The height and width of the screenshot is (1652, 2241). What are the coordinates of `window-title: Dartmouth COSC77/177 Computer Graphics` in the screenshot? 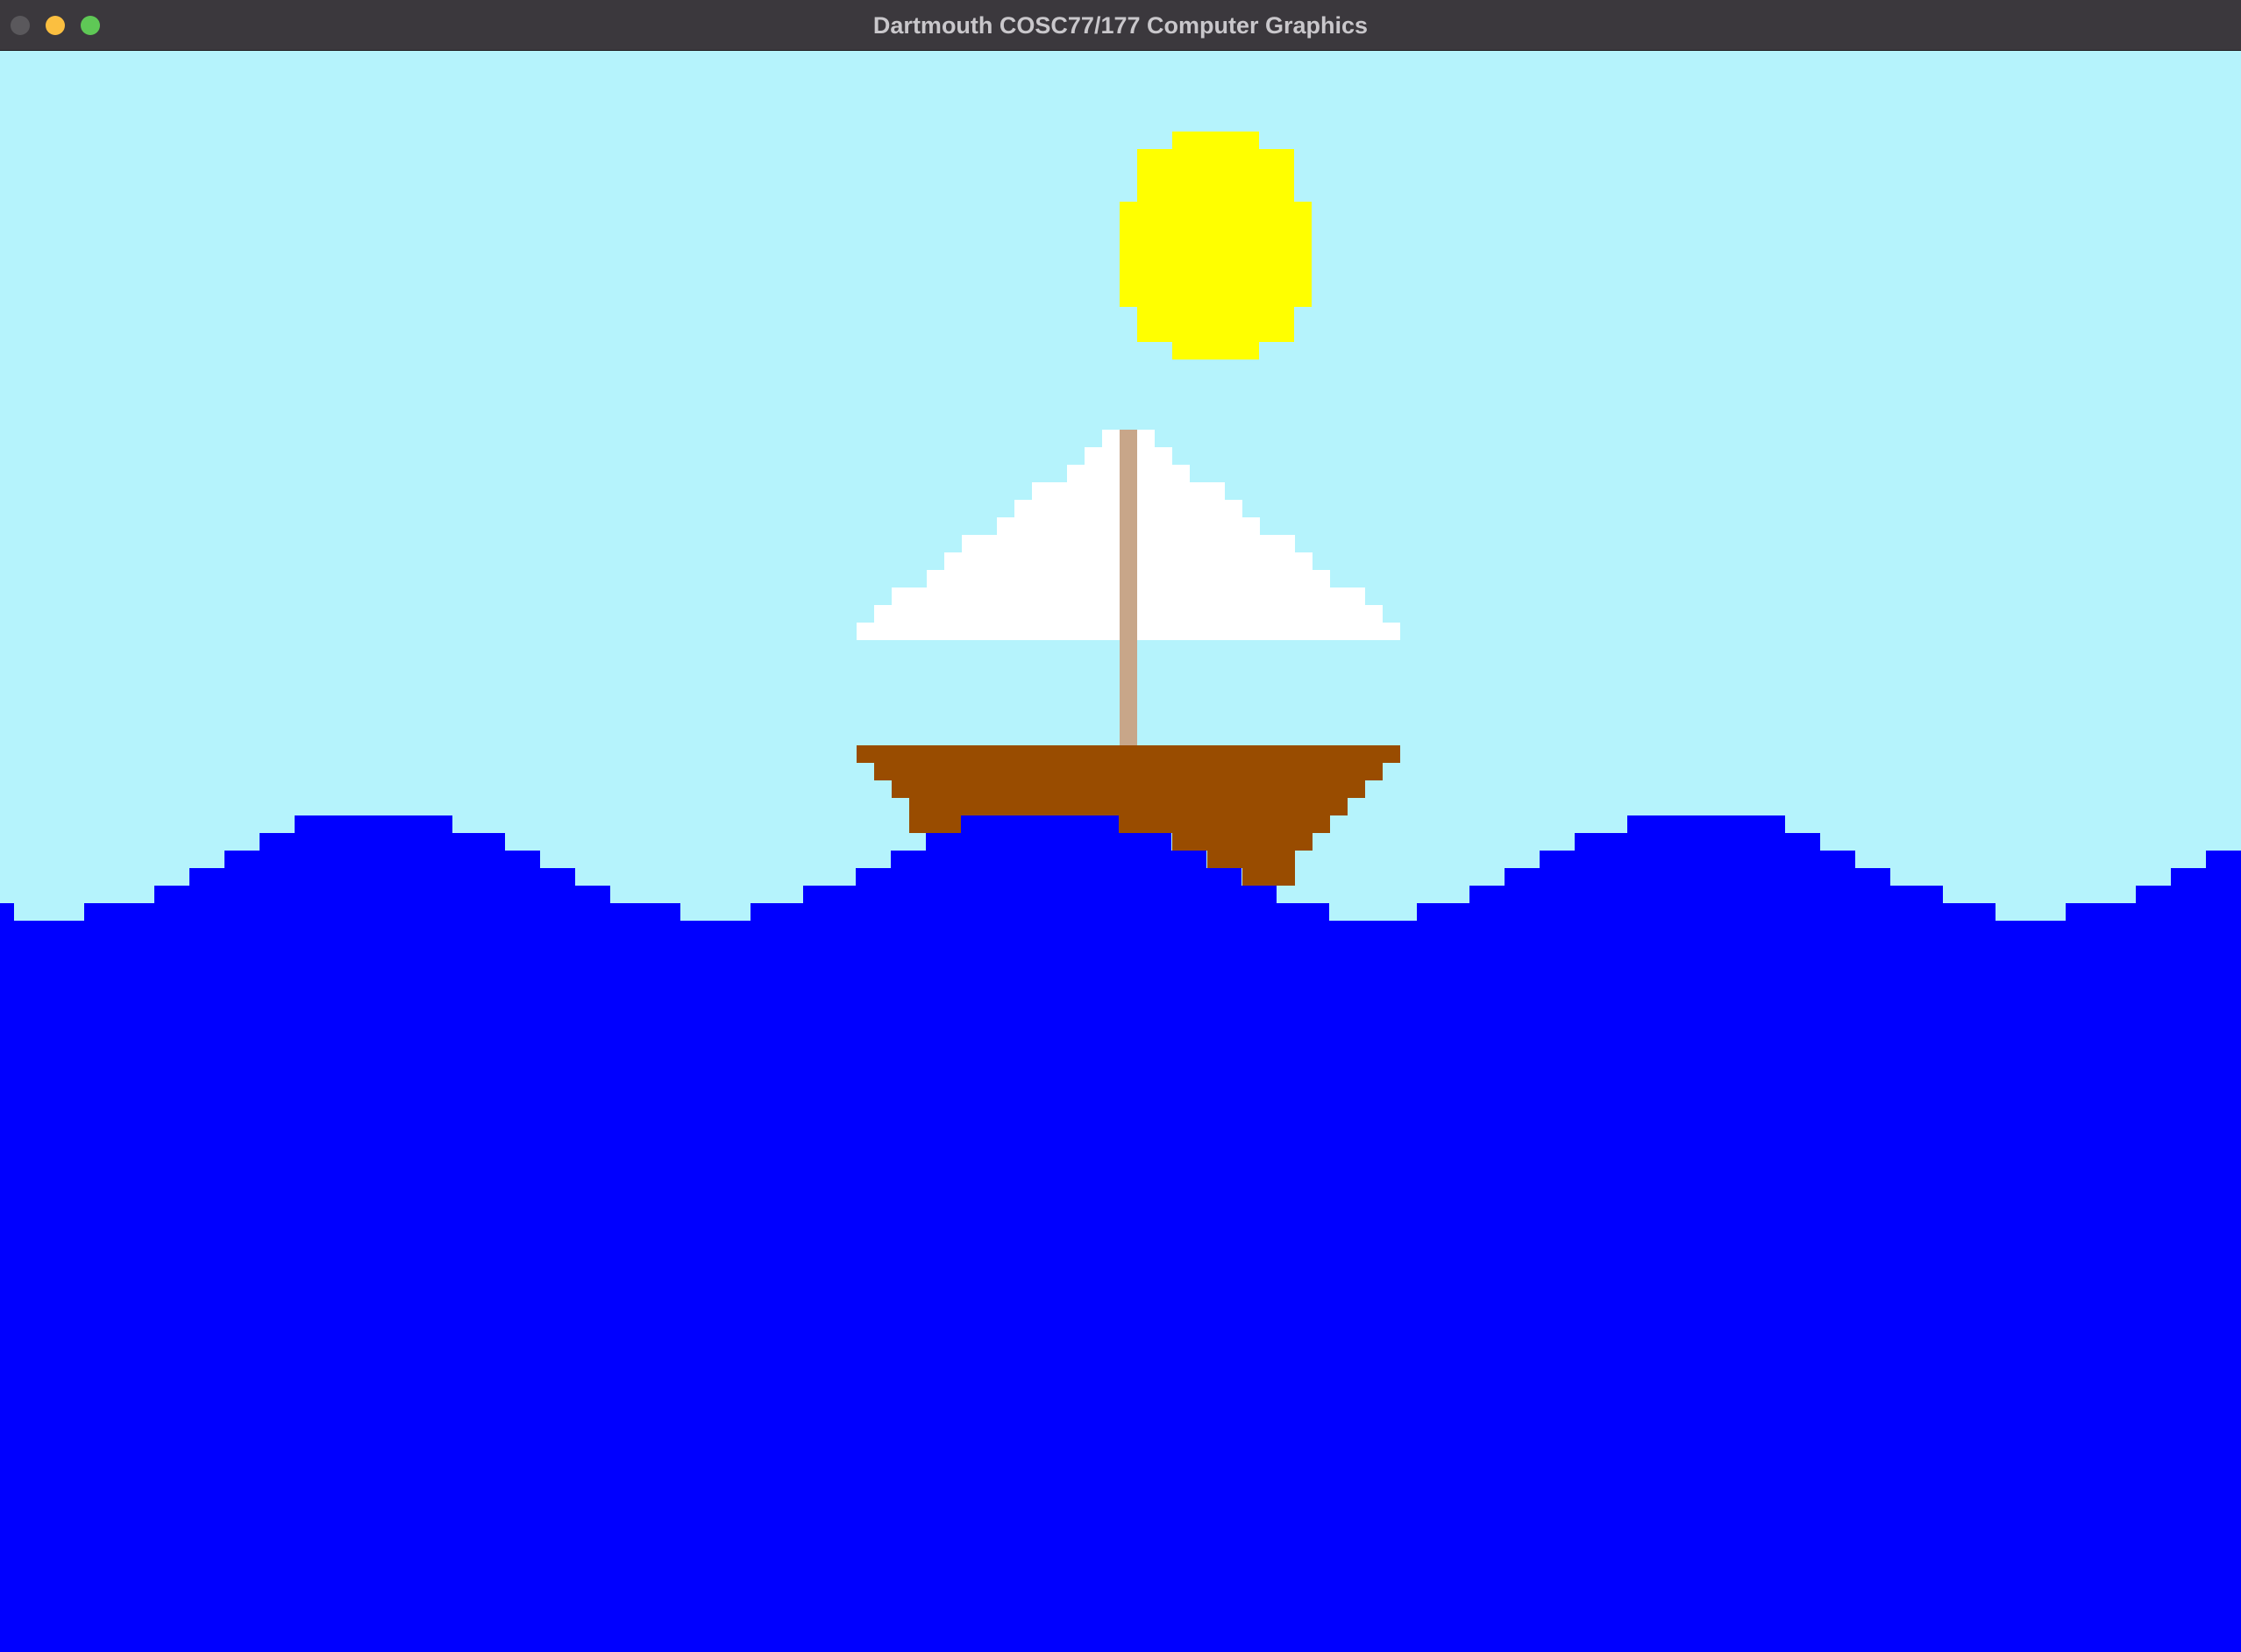 It's located at (1120, 25).